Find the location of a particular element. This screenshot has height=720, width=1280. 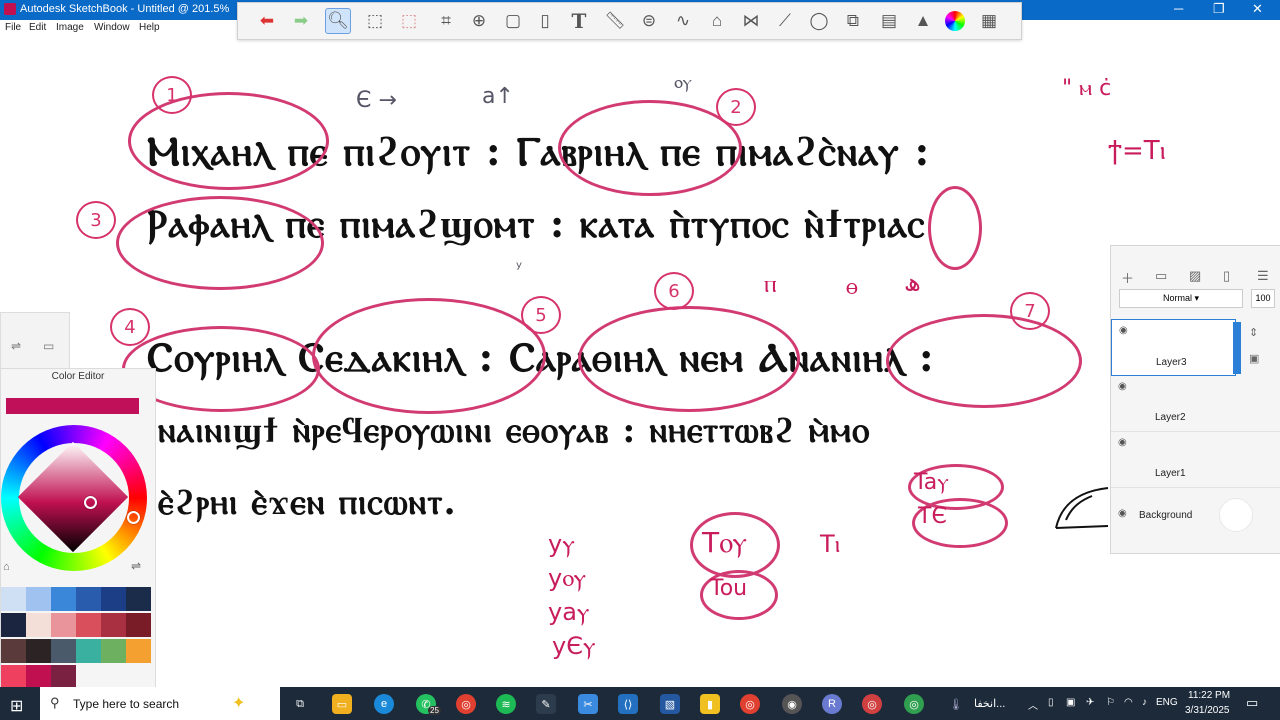

menu-file: File is located at coordinates (13, 27).